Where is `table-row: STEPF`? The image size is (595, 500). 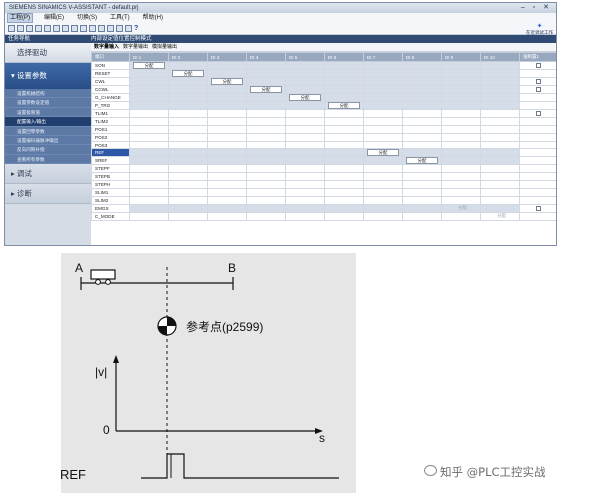 table-row: STEPF is located at coordinates (323, 169).